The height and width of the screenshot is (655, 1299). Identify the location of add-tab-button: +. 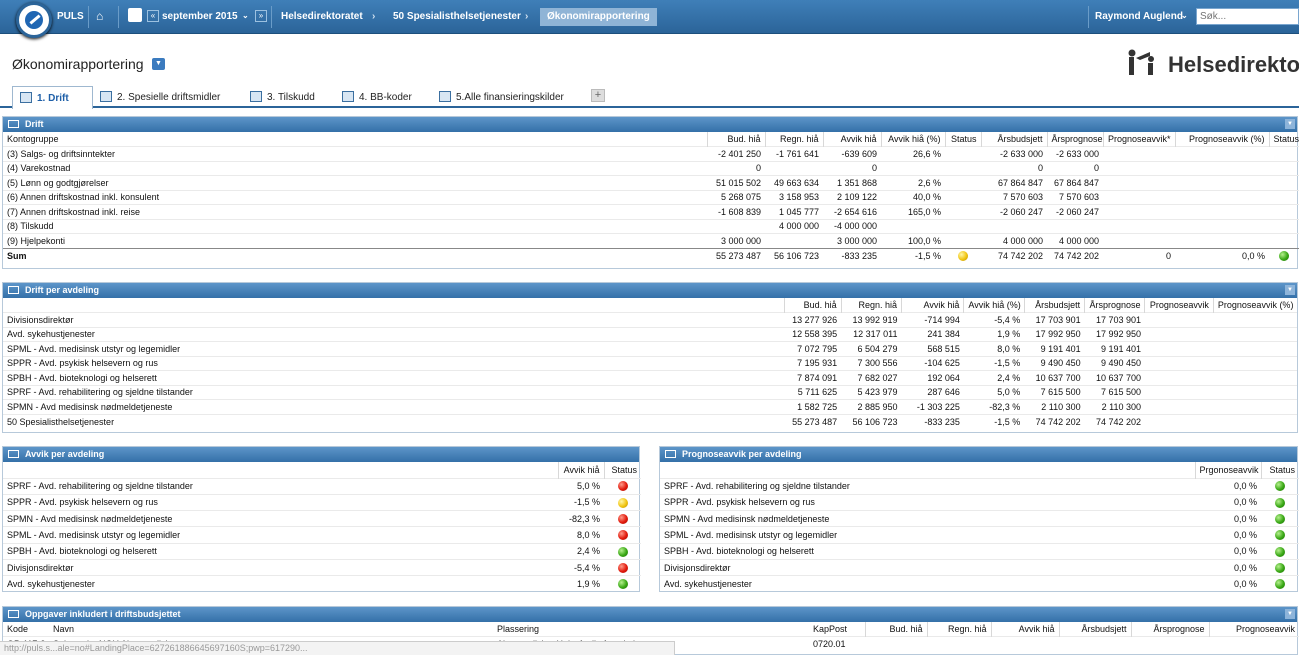
(598, 95).